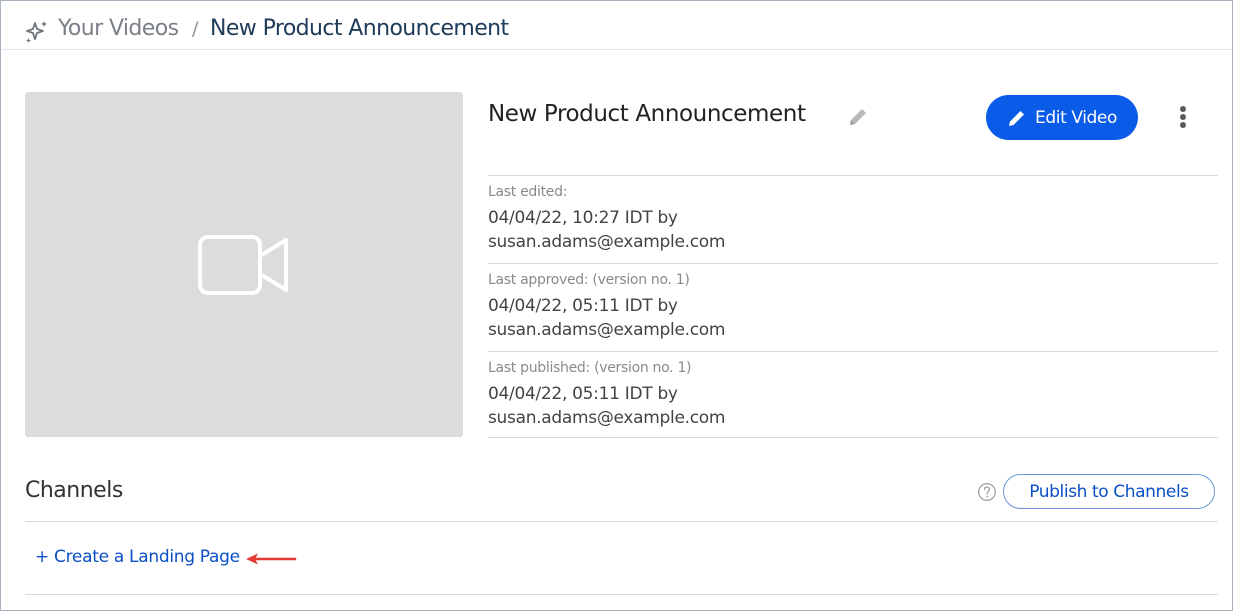 The width and height of the screenshot is (1233, 611). I want to click on breadcrumb: Your Videos / New Product Announcement, so click(616, 26).